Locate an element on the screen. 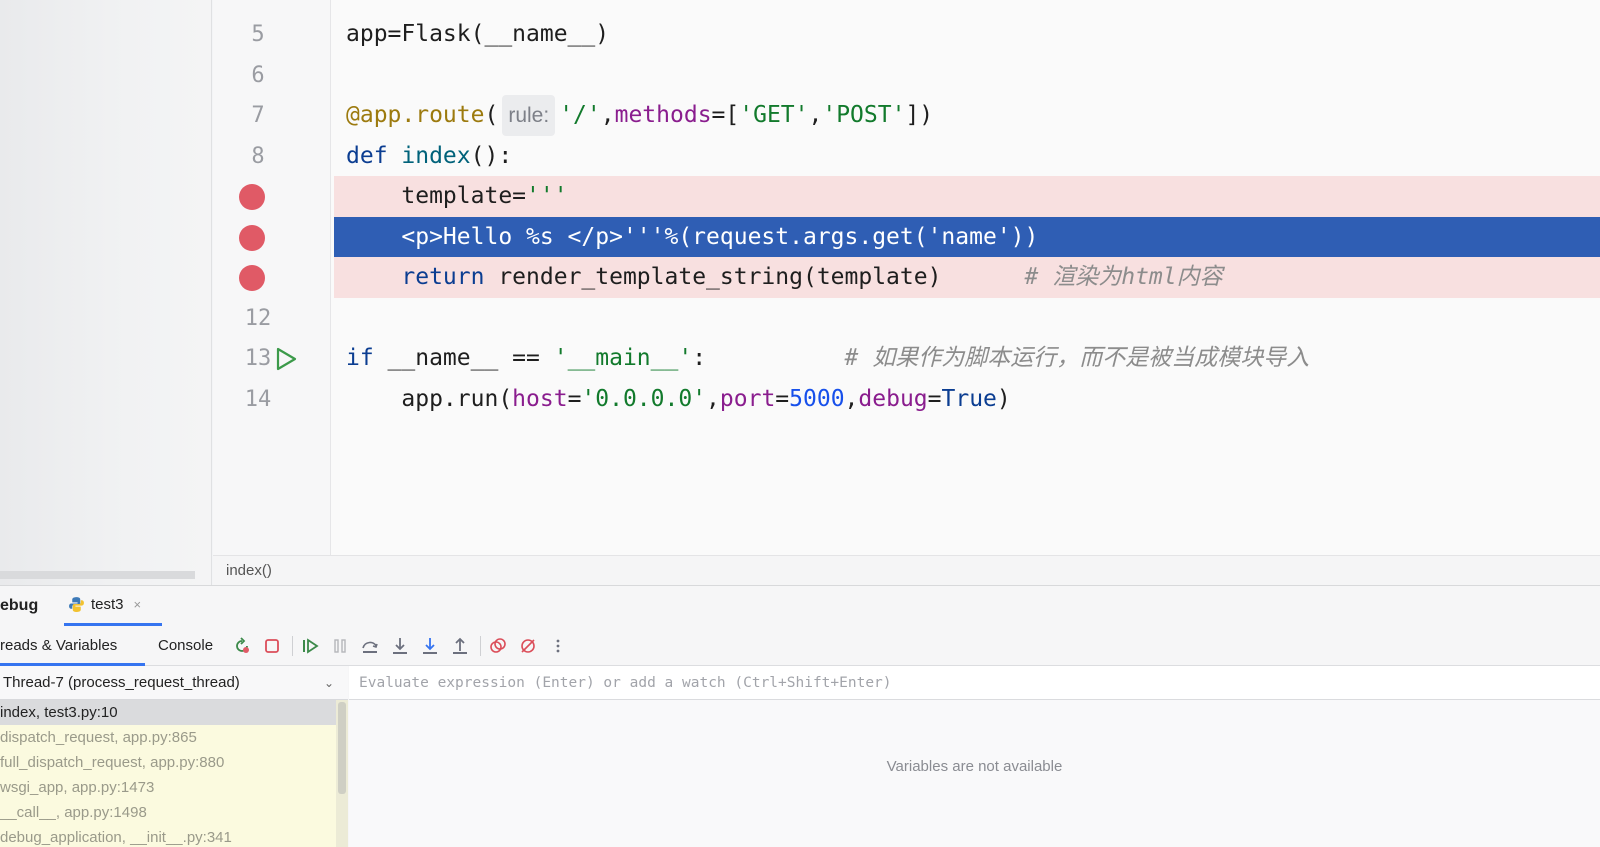 The height and width of the screenshot is (847, 1600). code-token: app=Flask(__name__) is located at coordinates (478, 34).